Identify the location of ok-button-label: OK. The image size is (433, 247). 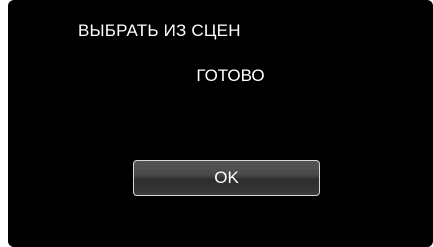
(226, 177).